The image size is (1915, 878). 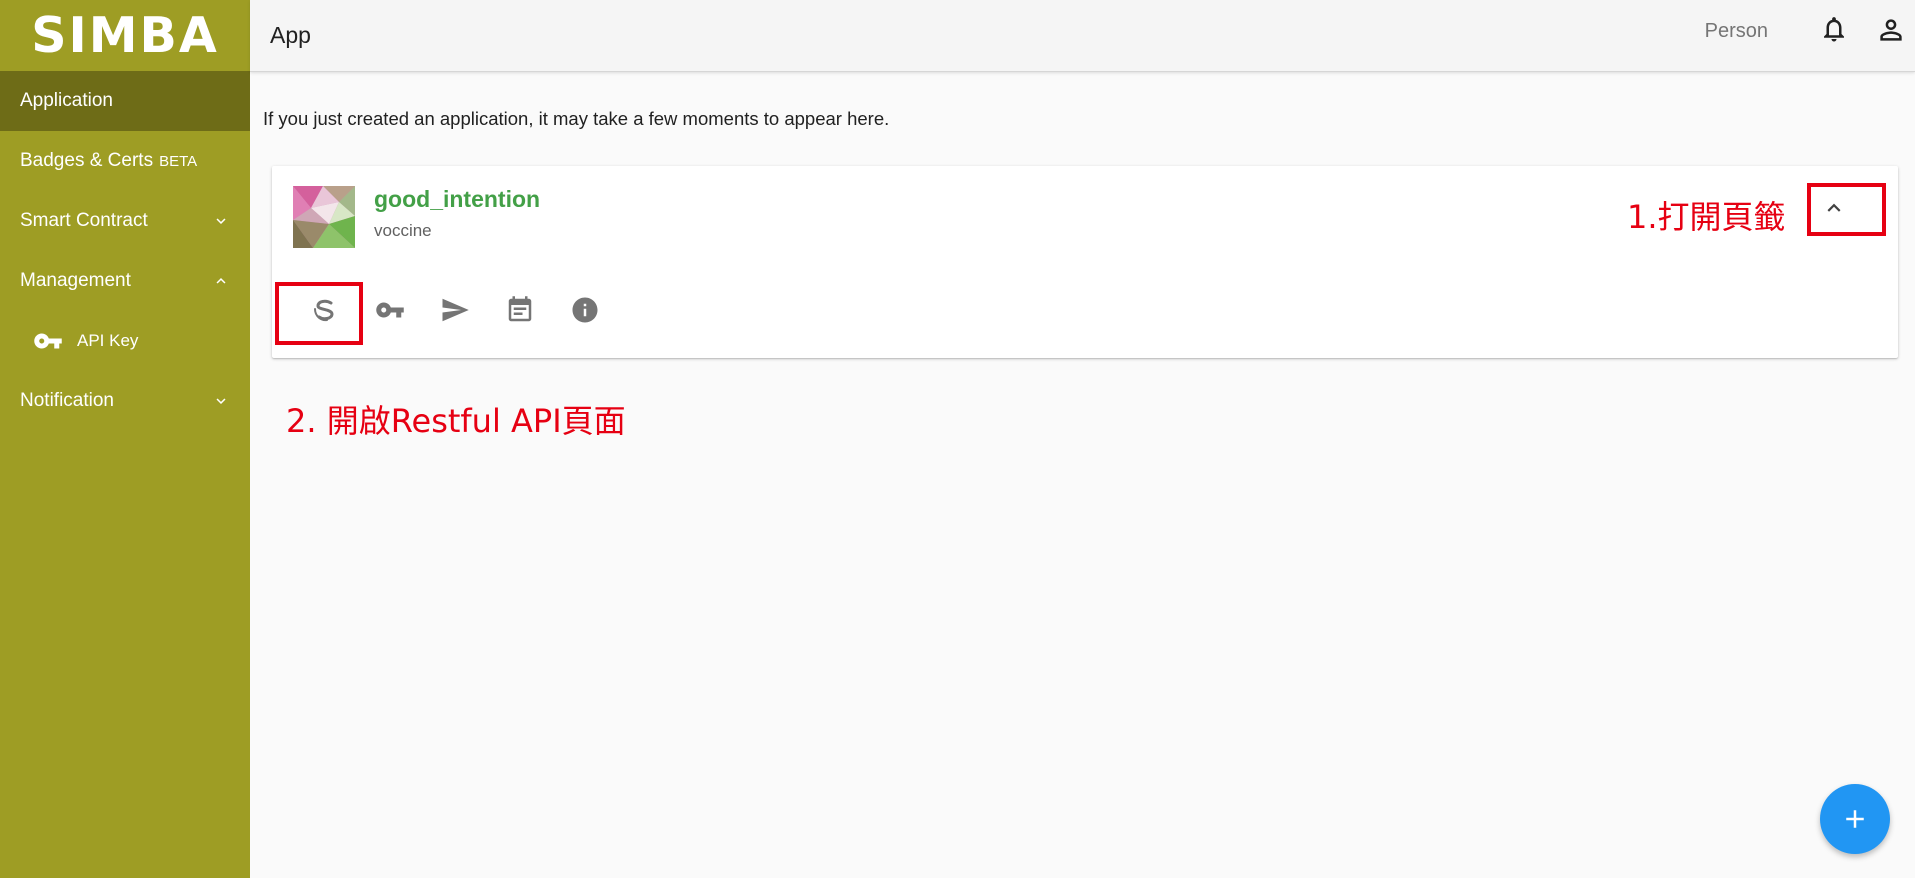 I want to click on calendar-icon, so click(x=519, y=309).